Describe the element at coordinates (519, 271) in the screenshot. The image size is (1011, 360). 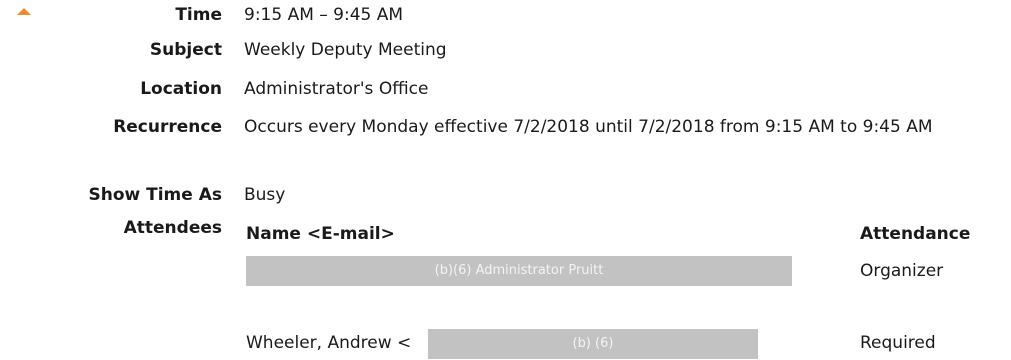
I see `redacted-attendee-name: (b)(6) Administrator Pruitt` at that location.